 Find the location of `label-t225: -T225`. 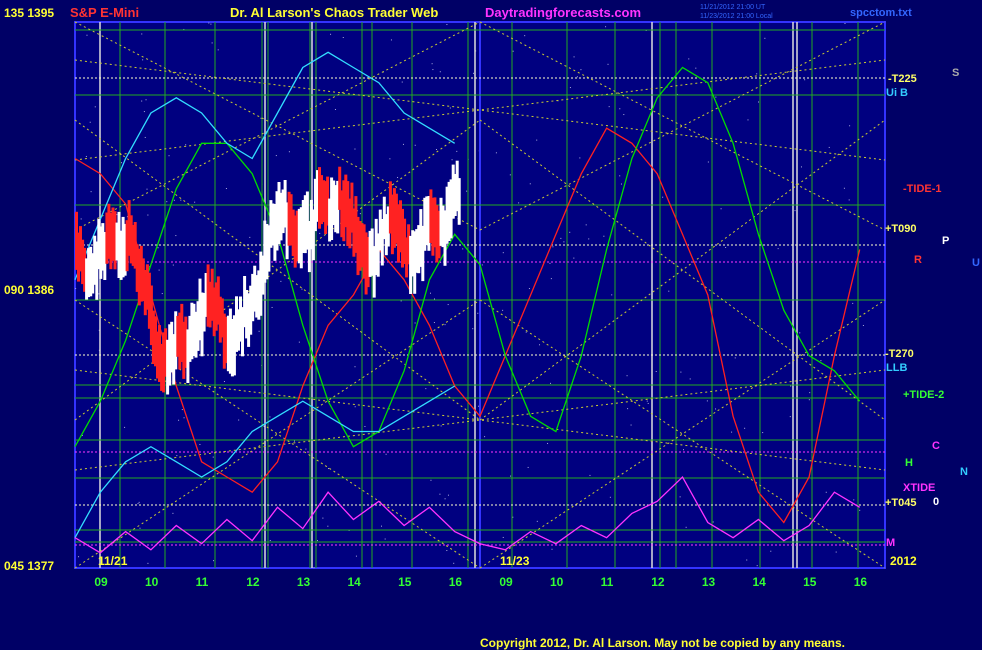

label-t225: -T225 is located at coordinates (902, 79).